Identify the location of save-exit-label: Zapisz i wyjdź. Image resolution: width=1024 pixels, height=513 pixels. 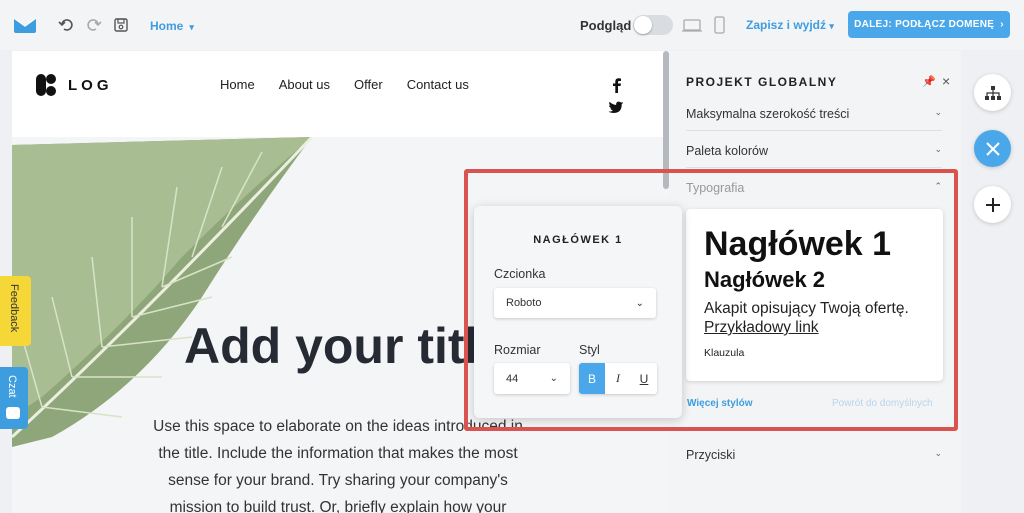
(786, 25).